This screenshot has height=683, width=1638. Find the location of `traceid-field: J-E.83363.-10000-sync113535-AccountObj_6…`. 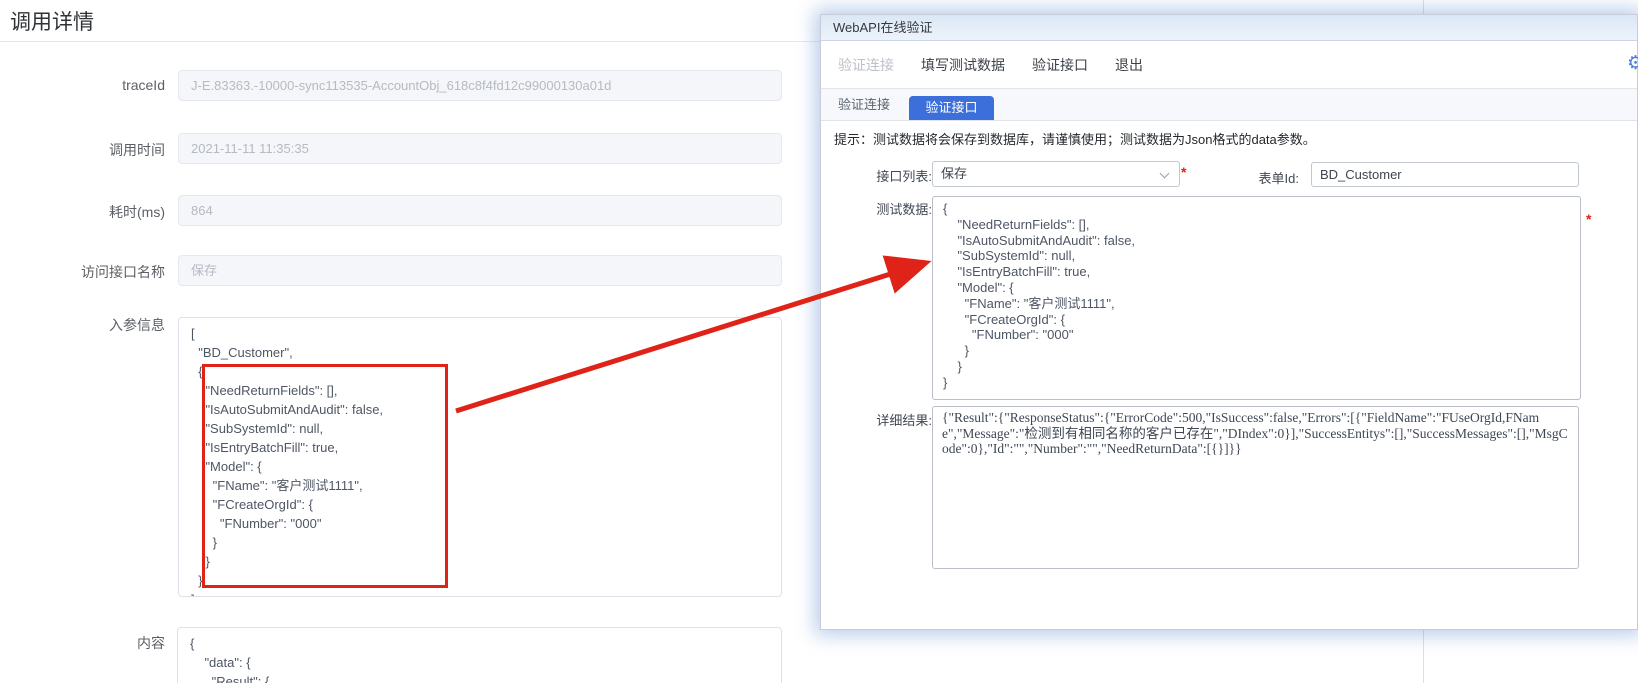

traceid-field: J-E.83363.-10000-sync113535-AccountObj_6… is located at coordinates (480, 85).